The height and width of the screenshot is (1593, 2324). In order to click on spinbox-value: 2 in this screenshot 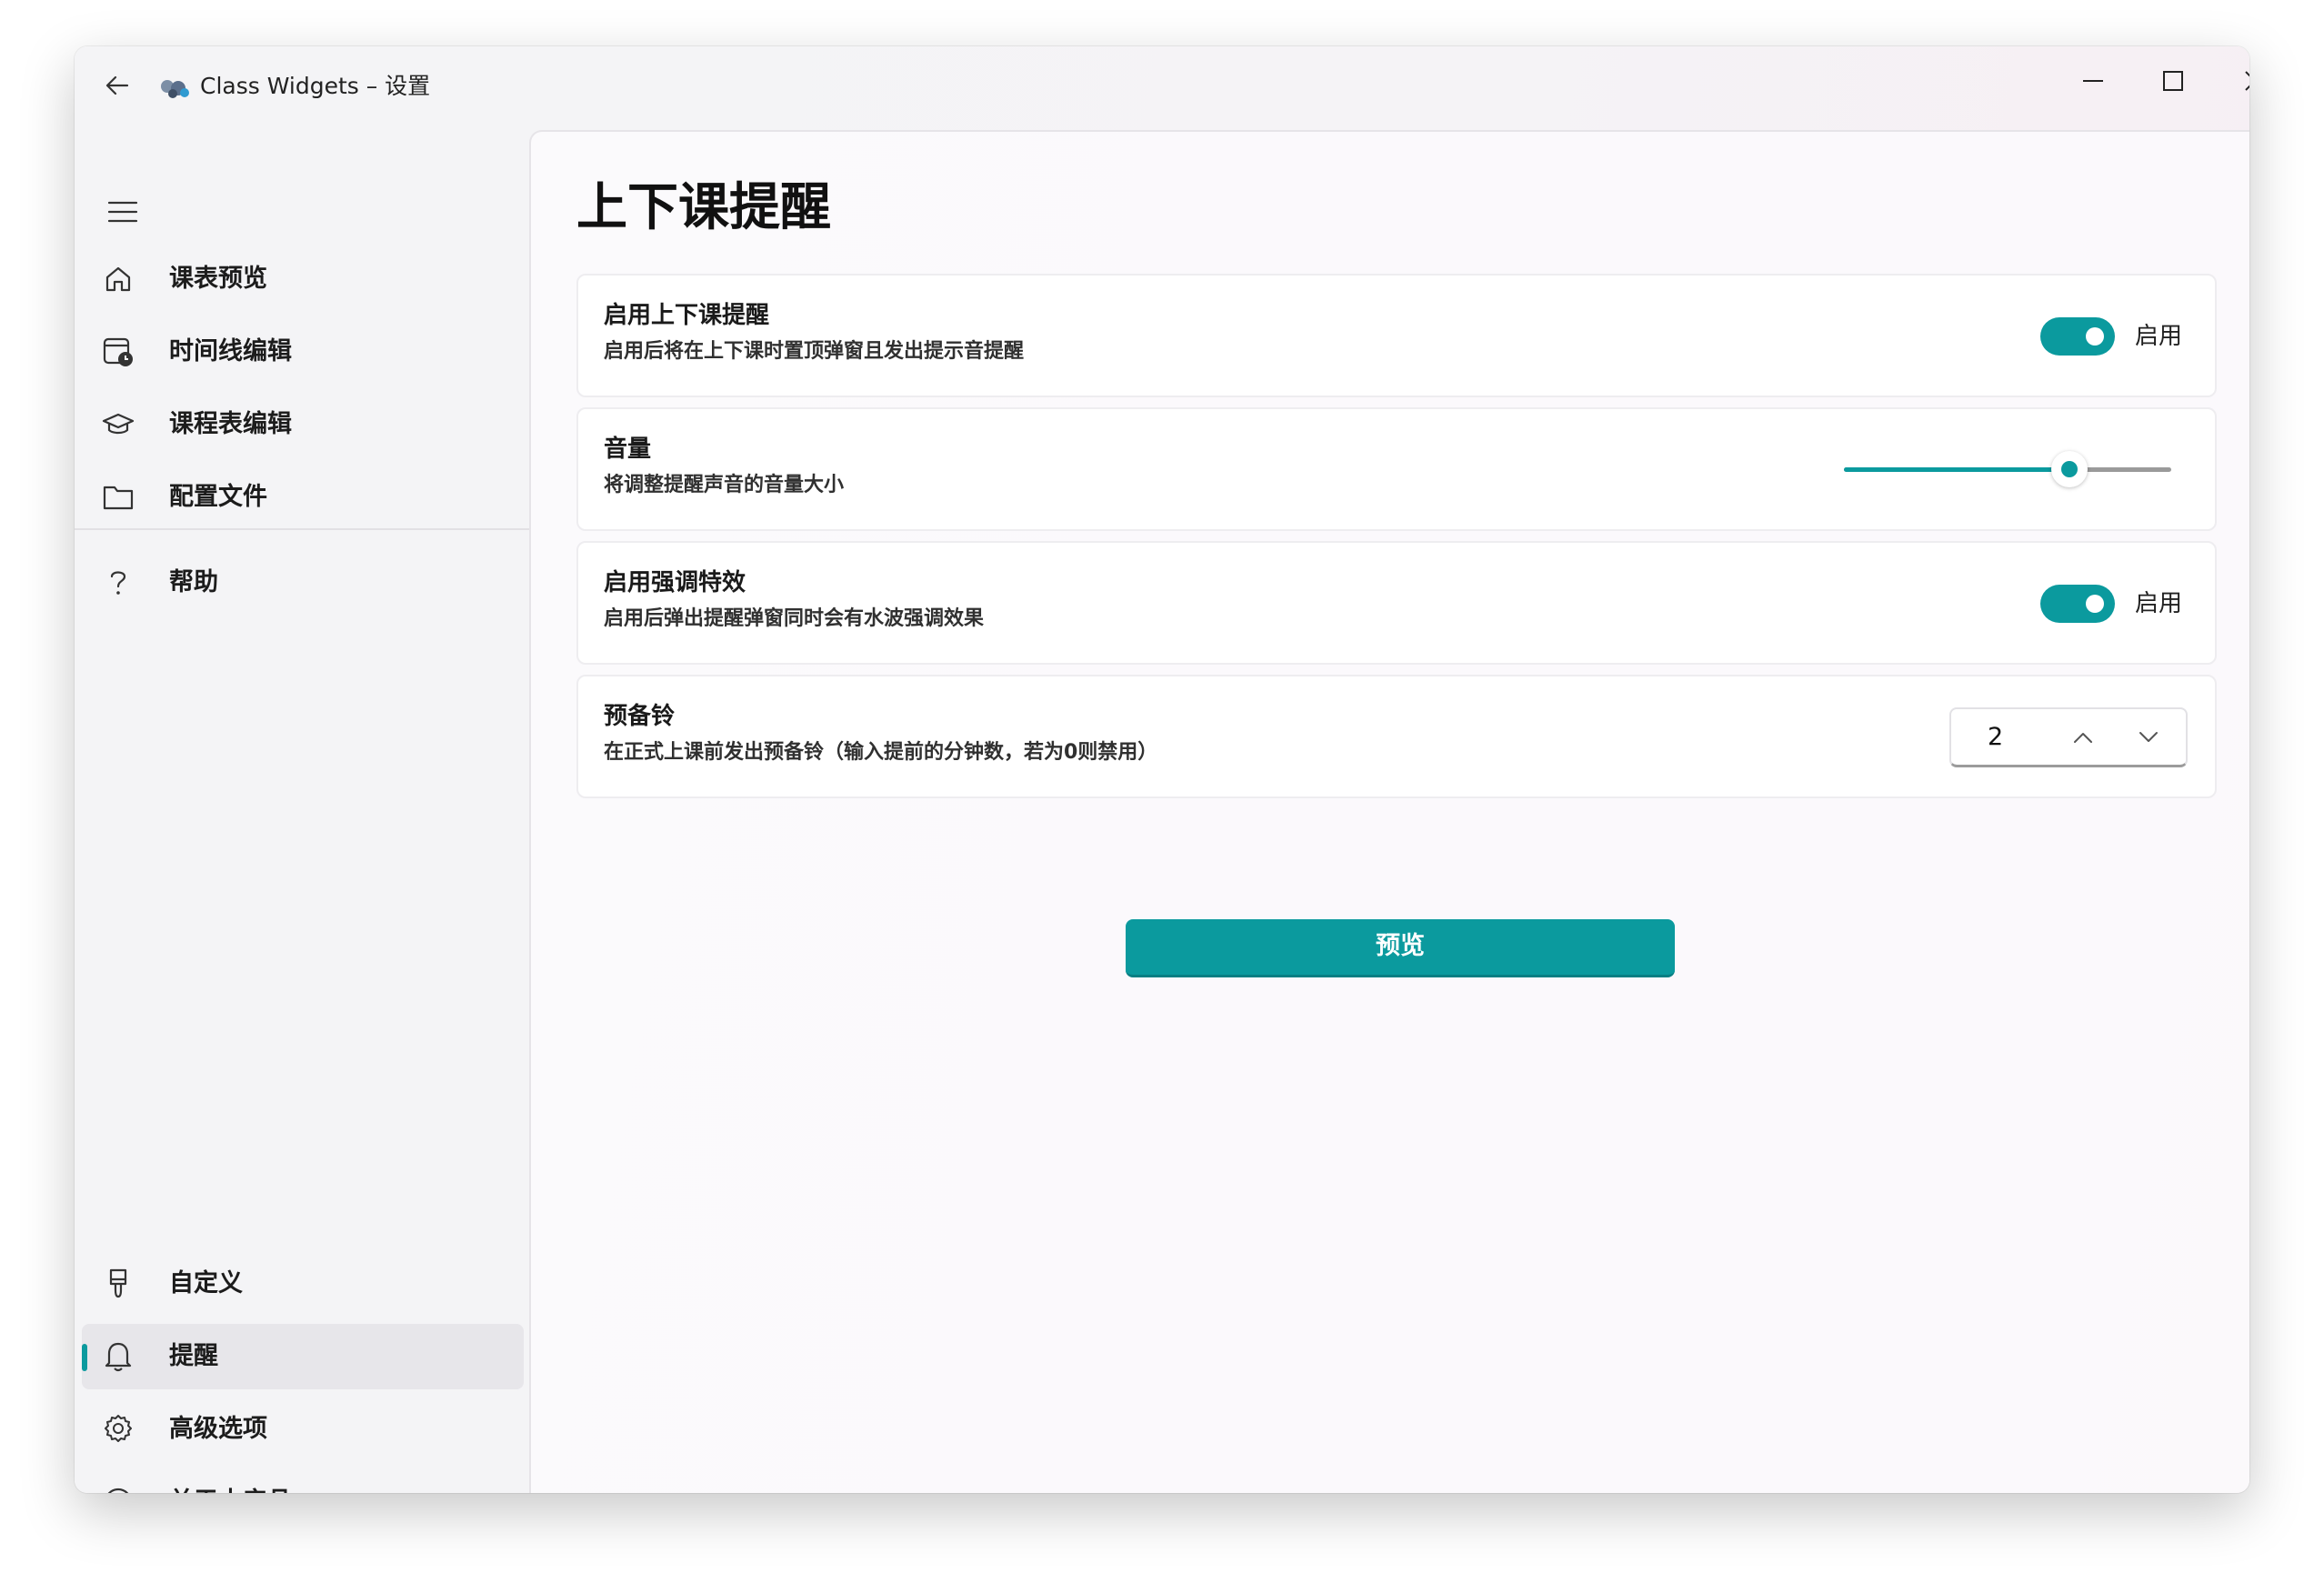, I will do `click(1995, 737)`.